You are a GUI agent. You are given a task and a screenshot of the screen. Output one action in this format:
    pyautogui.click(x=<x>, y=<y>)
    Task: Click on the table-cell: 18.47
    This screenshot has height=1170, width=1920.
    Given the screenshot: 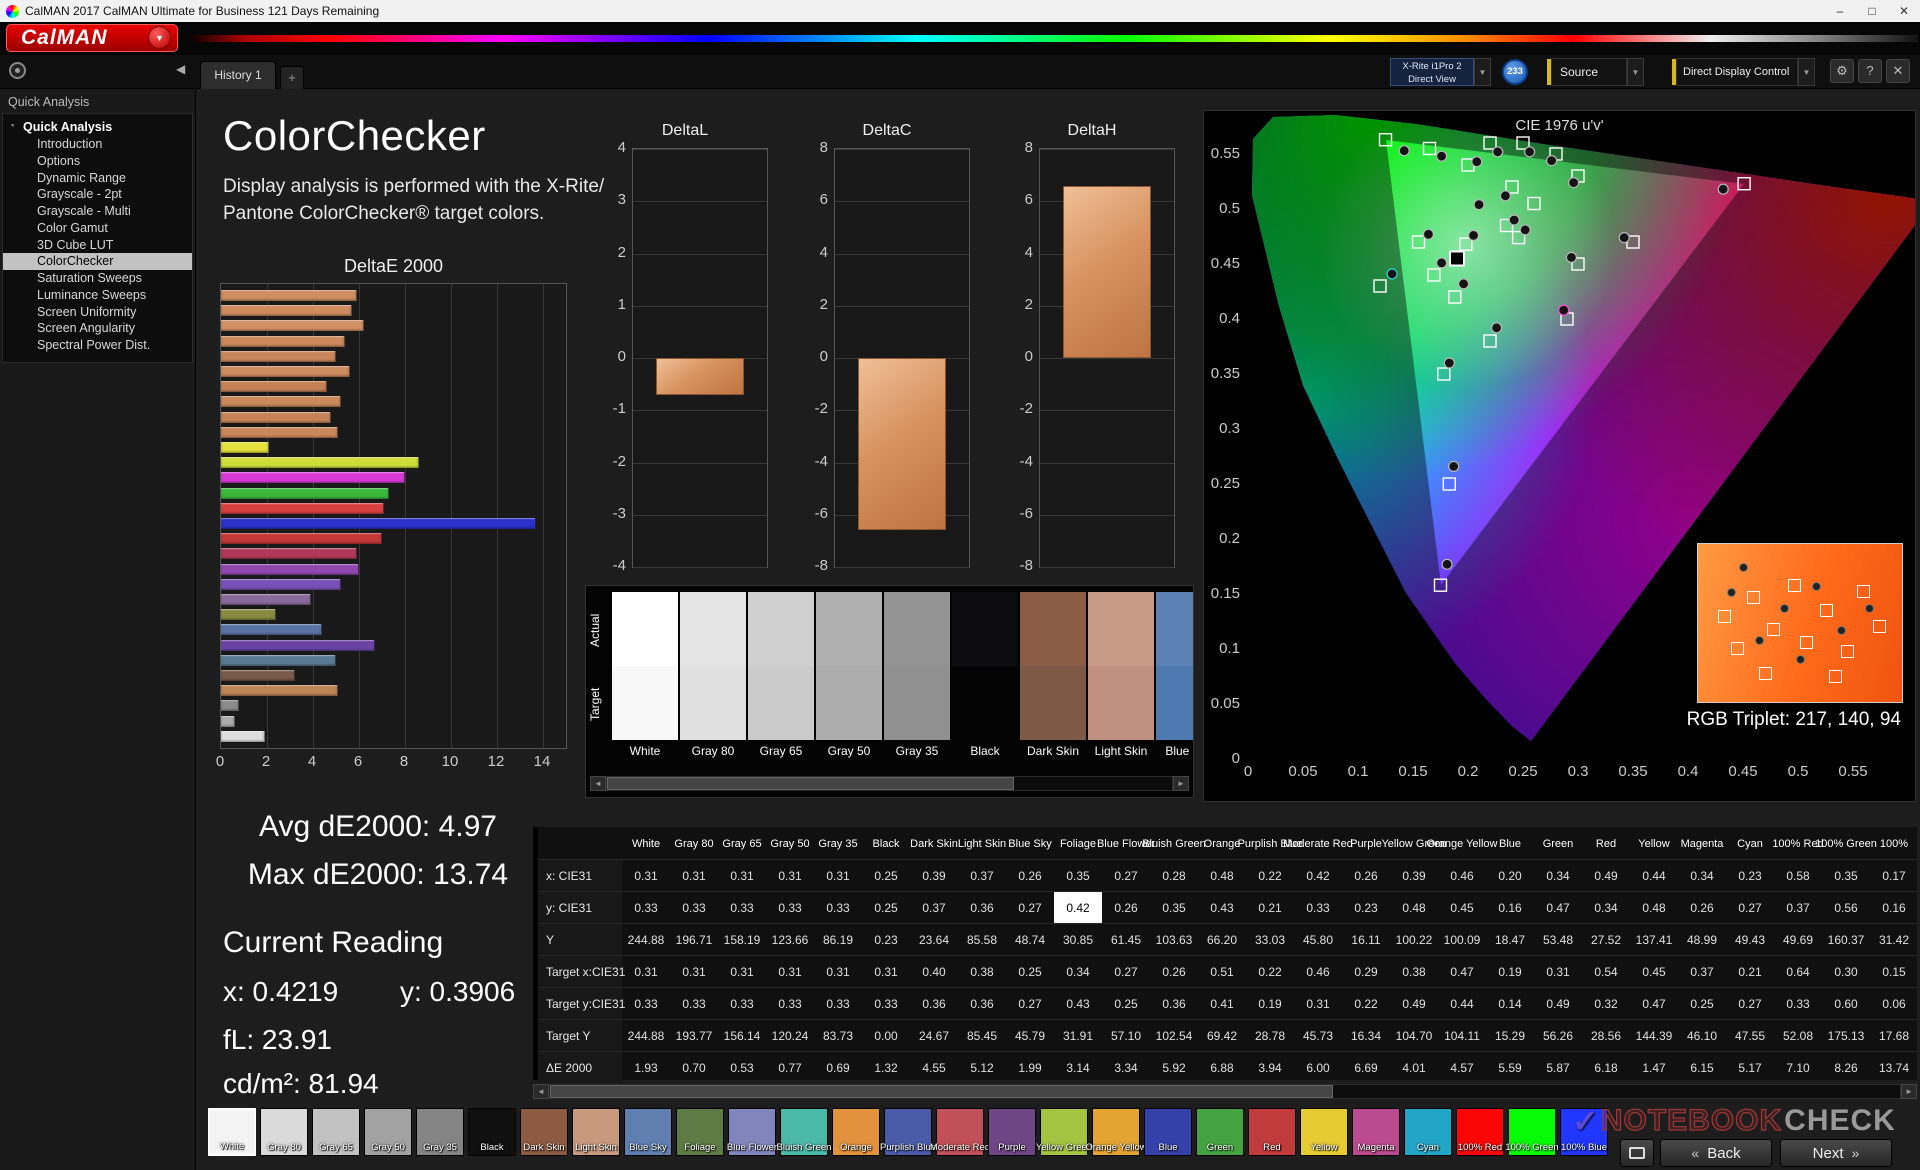 What is the action you would take?
    pyautogui.click(x=1510, y=939)
    